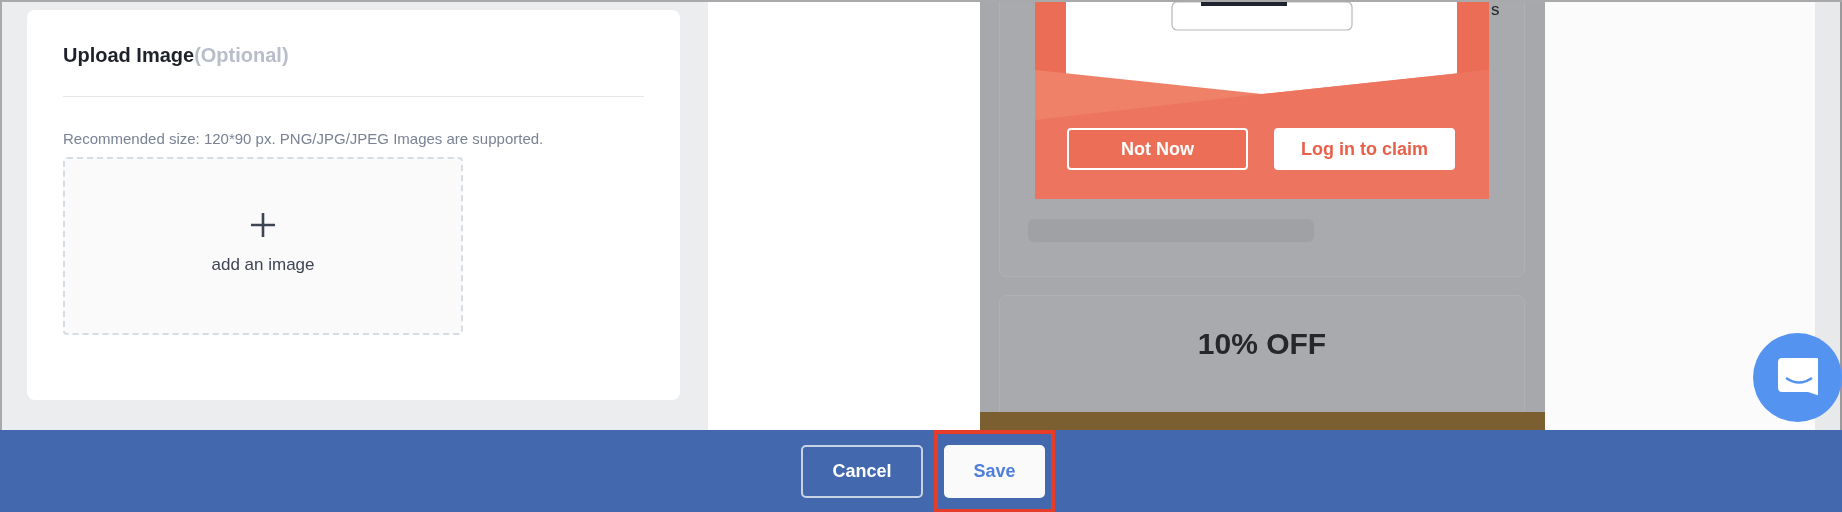 This screenshot has width=1842, height=512. Describe the element at coordinates (1364, 149) in the screenshot. I see `claim-button: Log in to claim` at that location.